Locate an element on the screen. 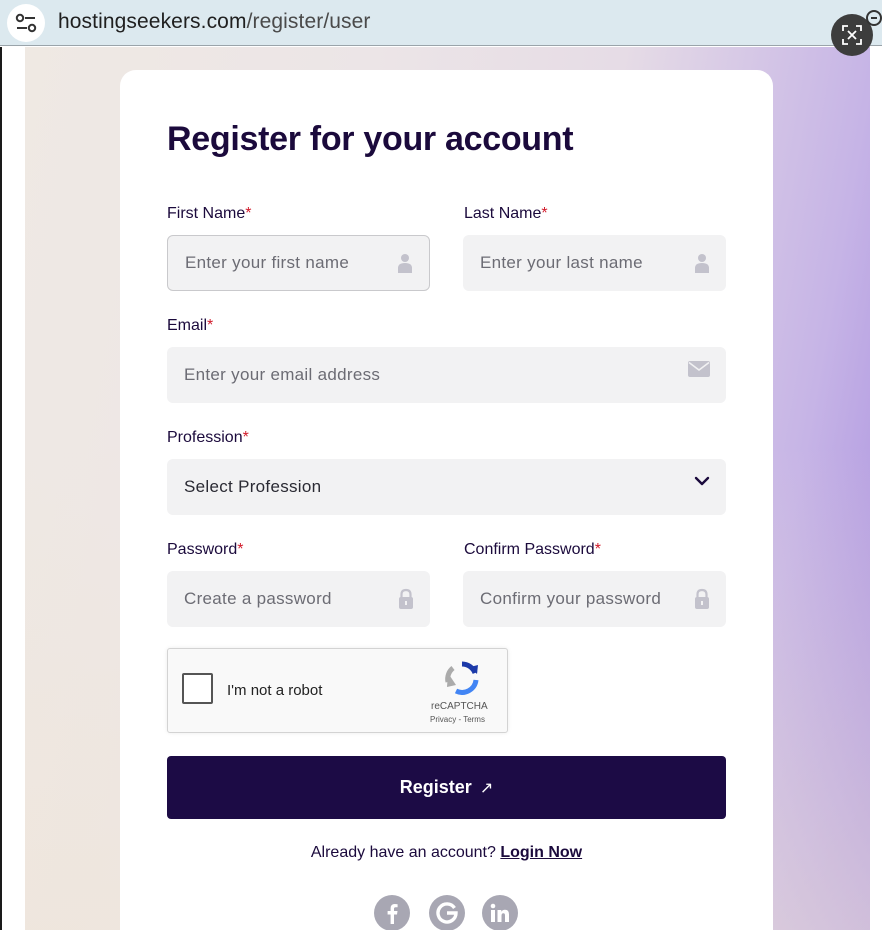  facebook-icon is located at coordinates (392, 914).